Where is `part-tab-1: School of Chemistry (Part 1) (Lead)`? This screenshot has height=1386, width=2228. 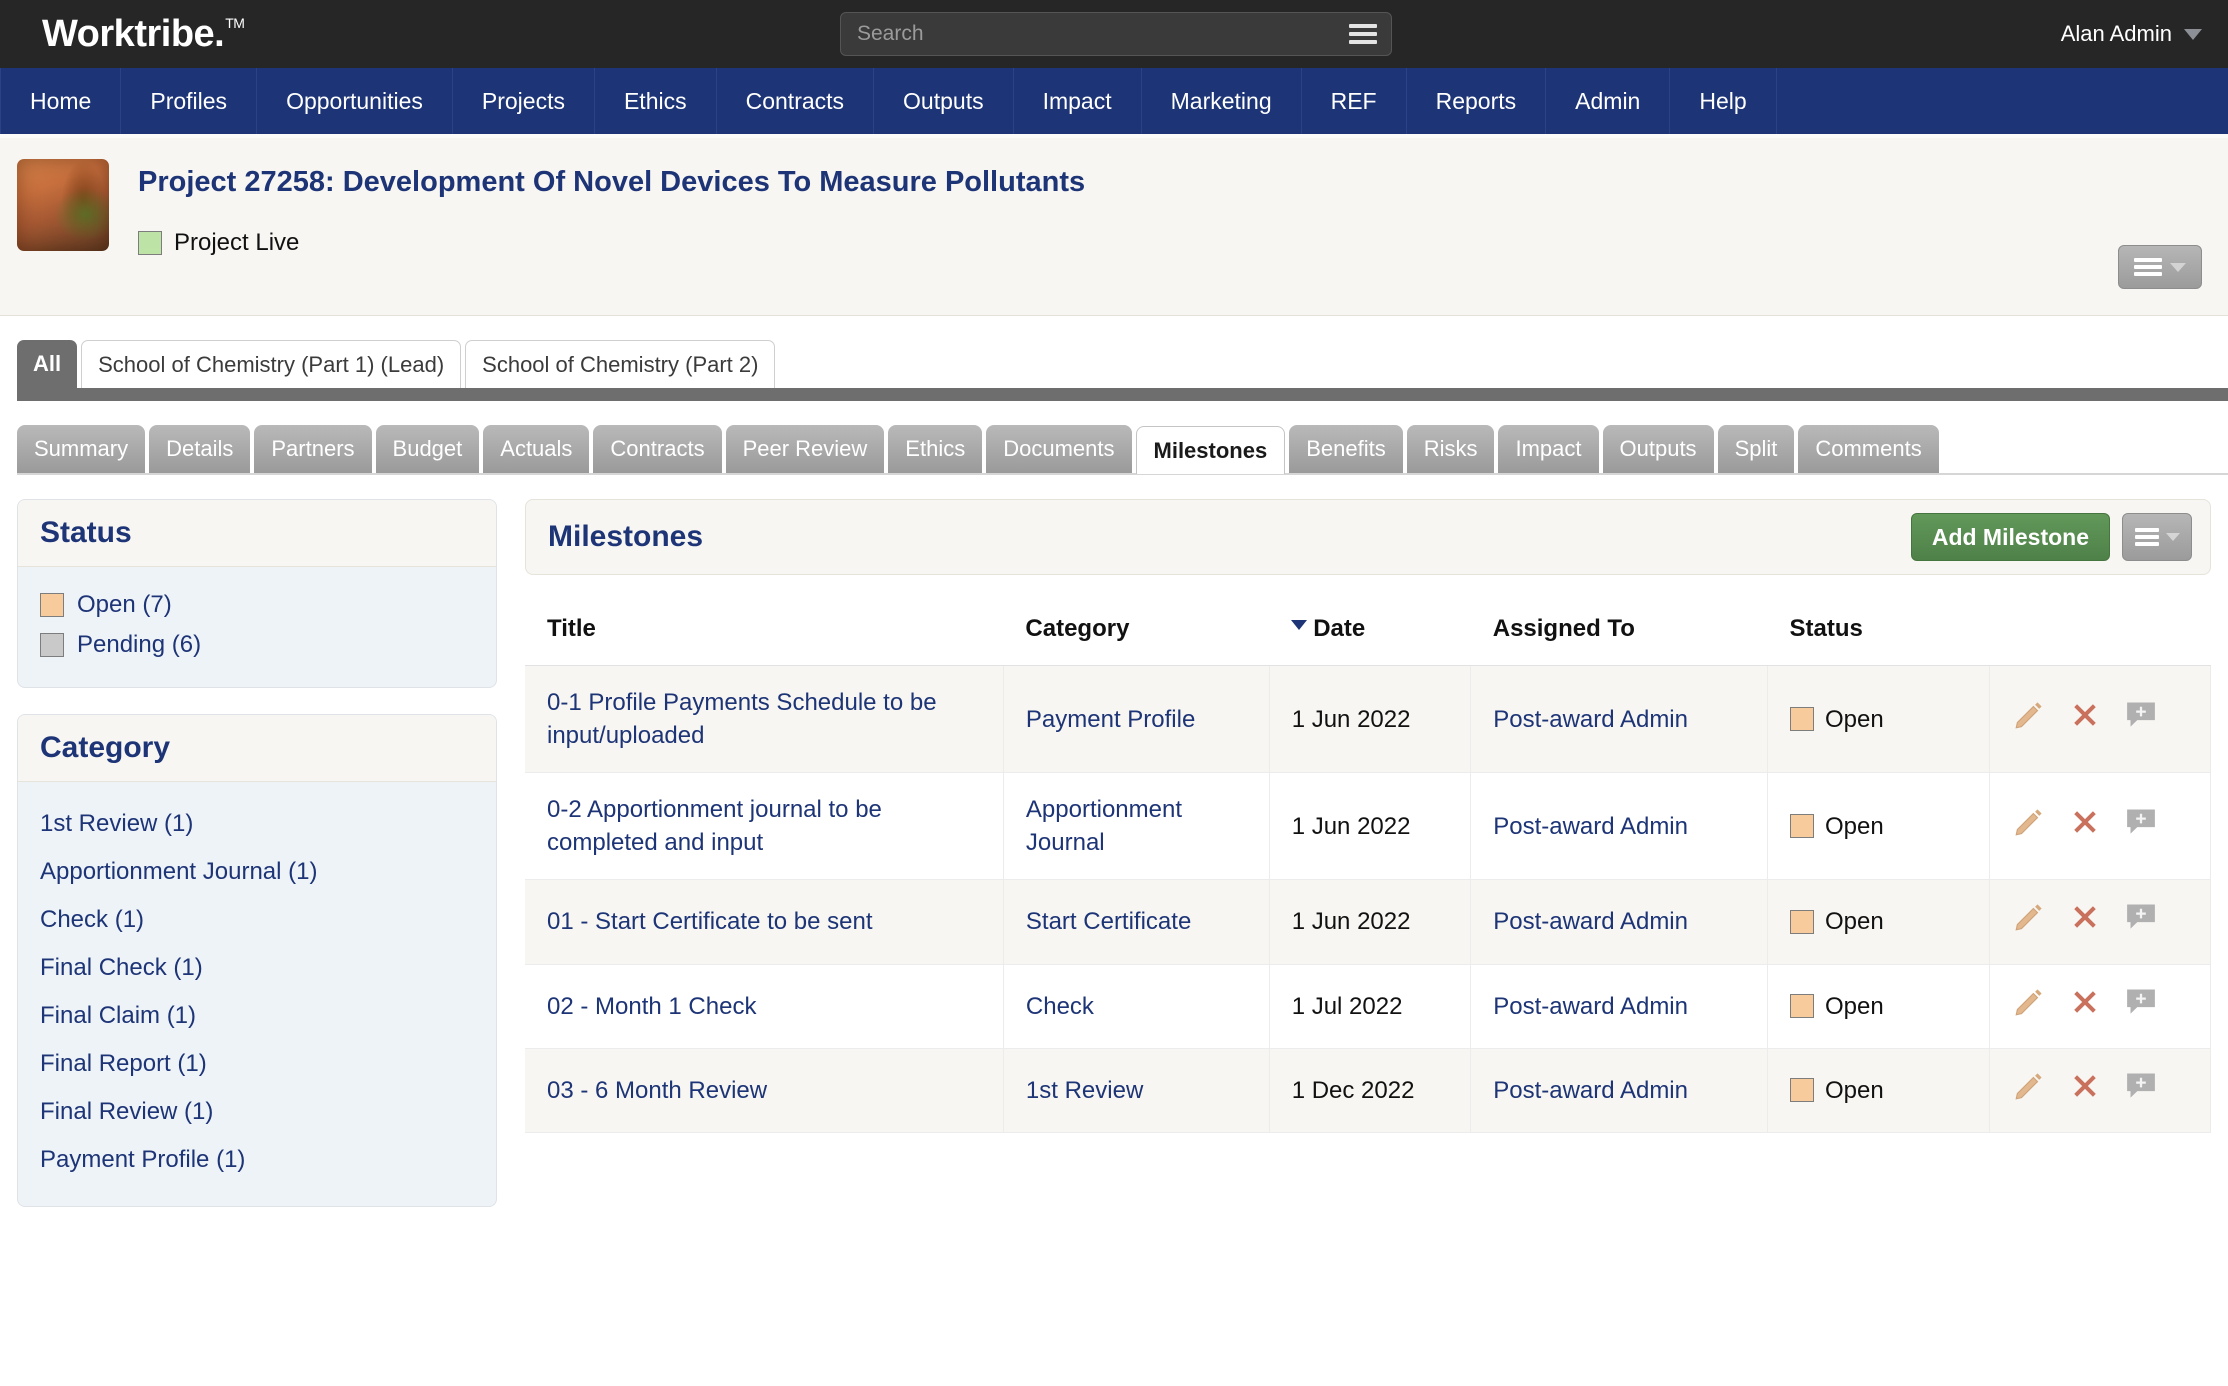
part-tab-1: School of Chemistry (Part 1) (Lead) is located at coordinates (271, 364).